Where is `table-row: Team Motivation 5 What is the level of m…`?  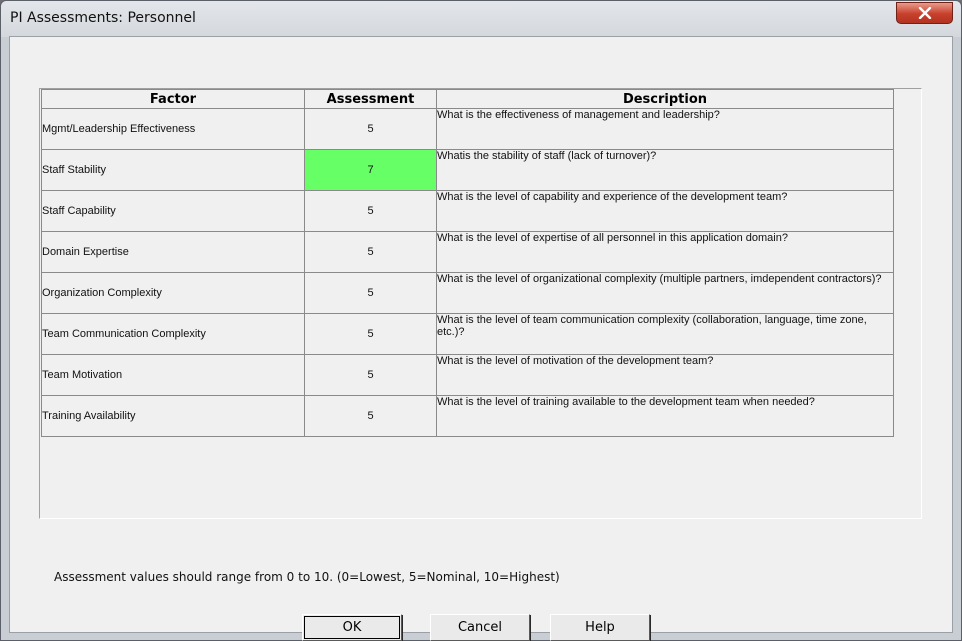 table-row: Team Motivation 5 What is the level of m… is located at coordinates (467, 375).